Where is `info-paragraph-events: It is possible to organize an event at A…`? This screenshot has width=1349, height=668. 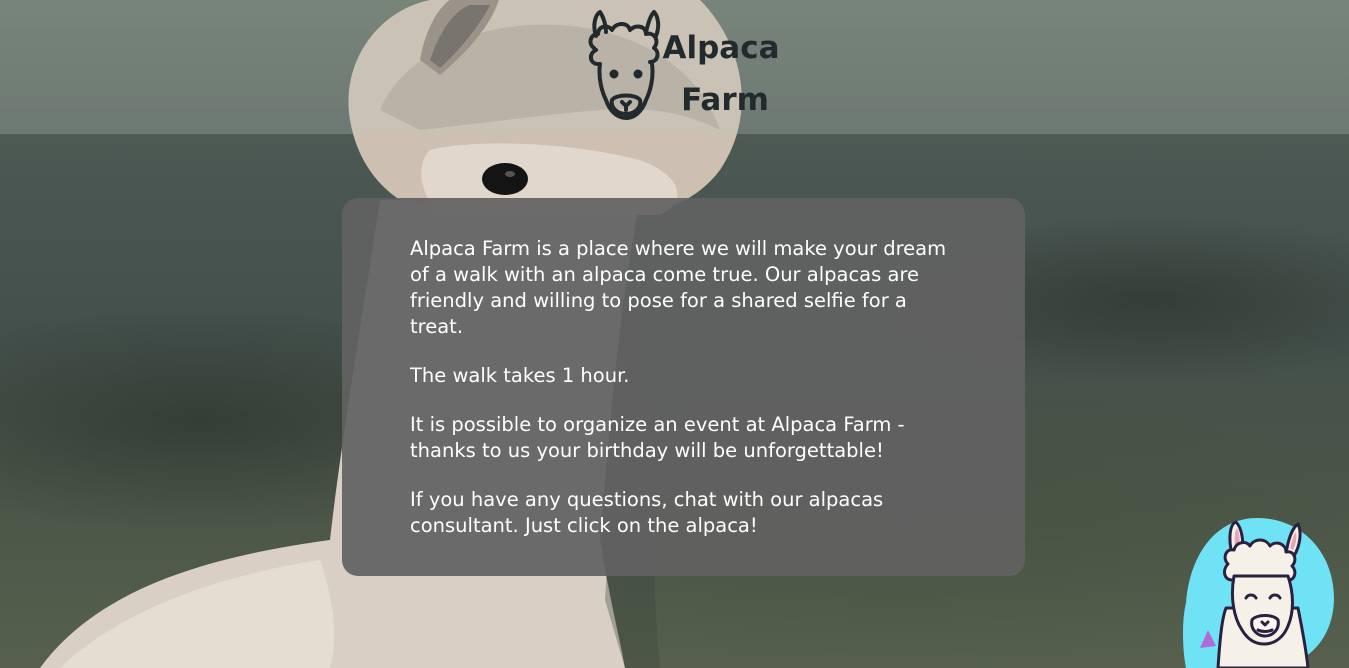
info-paragraph-events: It is possible to organize an event at A… is located at coordinates (657, 437).